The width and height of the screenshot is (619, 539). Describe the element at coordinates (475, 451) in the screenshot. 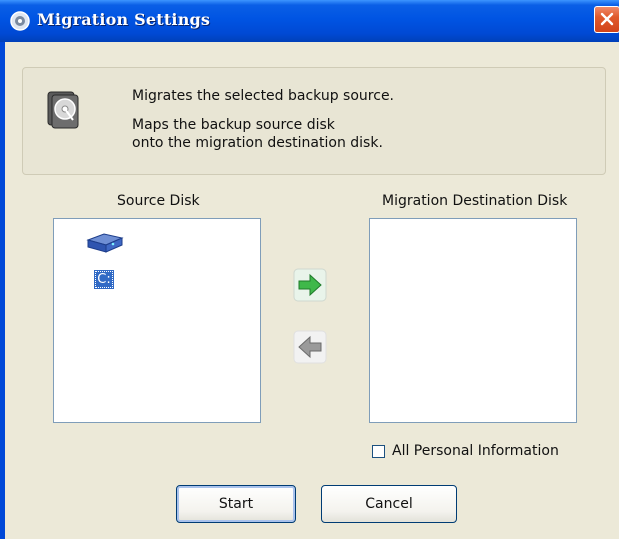

I see `all-personal-information-label: All Personal Information` at that location.